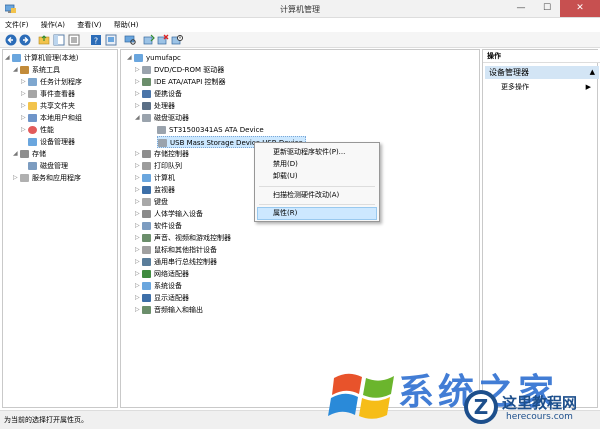  What do you see at coordinates (158, 286) in the screenshot?
I see `device-category-system: ▷ 系统设备` at bounding box center [158, 286].